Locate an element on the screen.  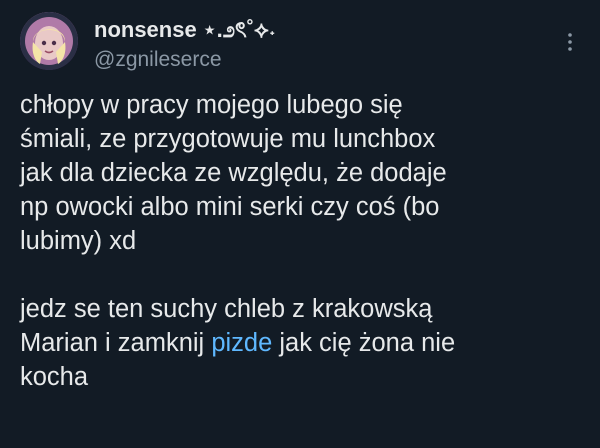
tweet-text-segment: Marian i zamknij is located at coordinates (116, 343).